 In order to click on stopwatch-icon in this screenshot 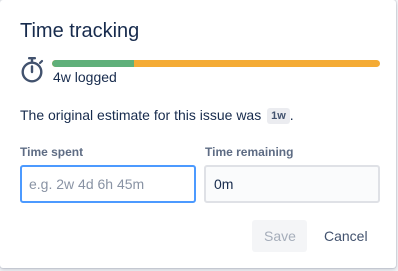, I will do `click(32, 70)`.